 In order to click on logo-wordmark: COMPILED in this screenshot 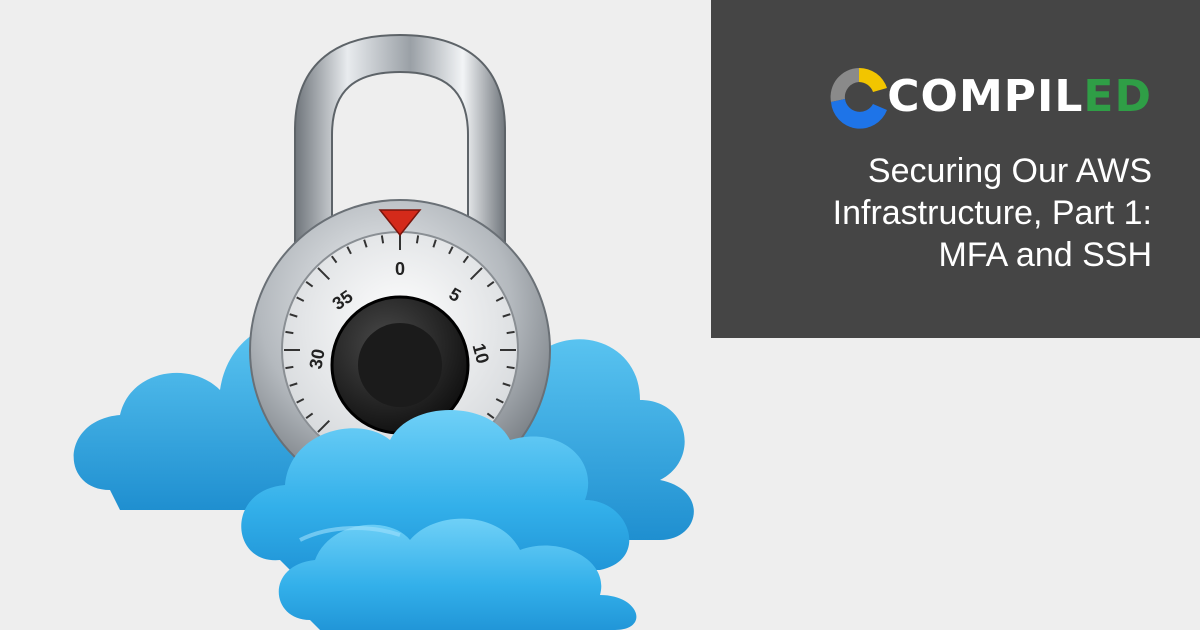, I will do `click(1019, 97)`.